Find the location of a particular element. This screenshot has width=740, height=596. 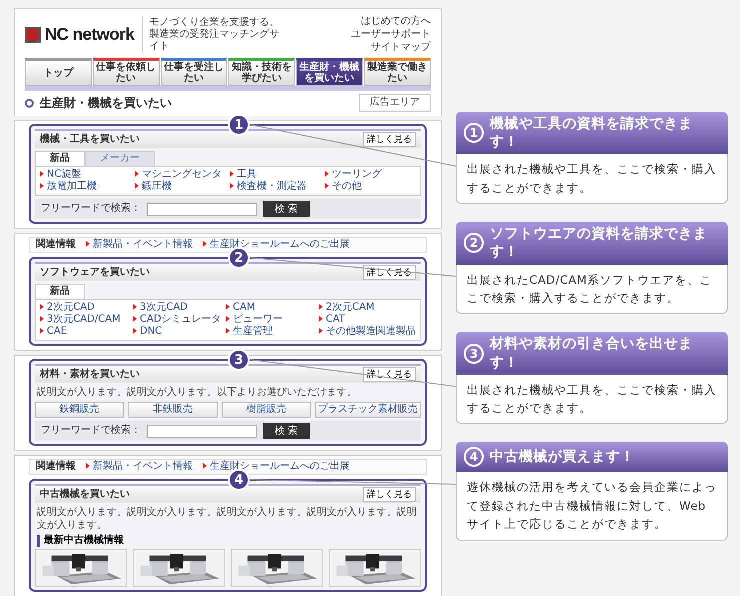

callout-number: 4 is located at coordinates (474, 457).